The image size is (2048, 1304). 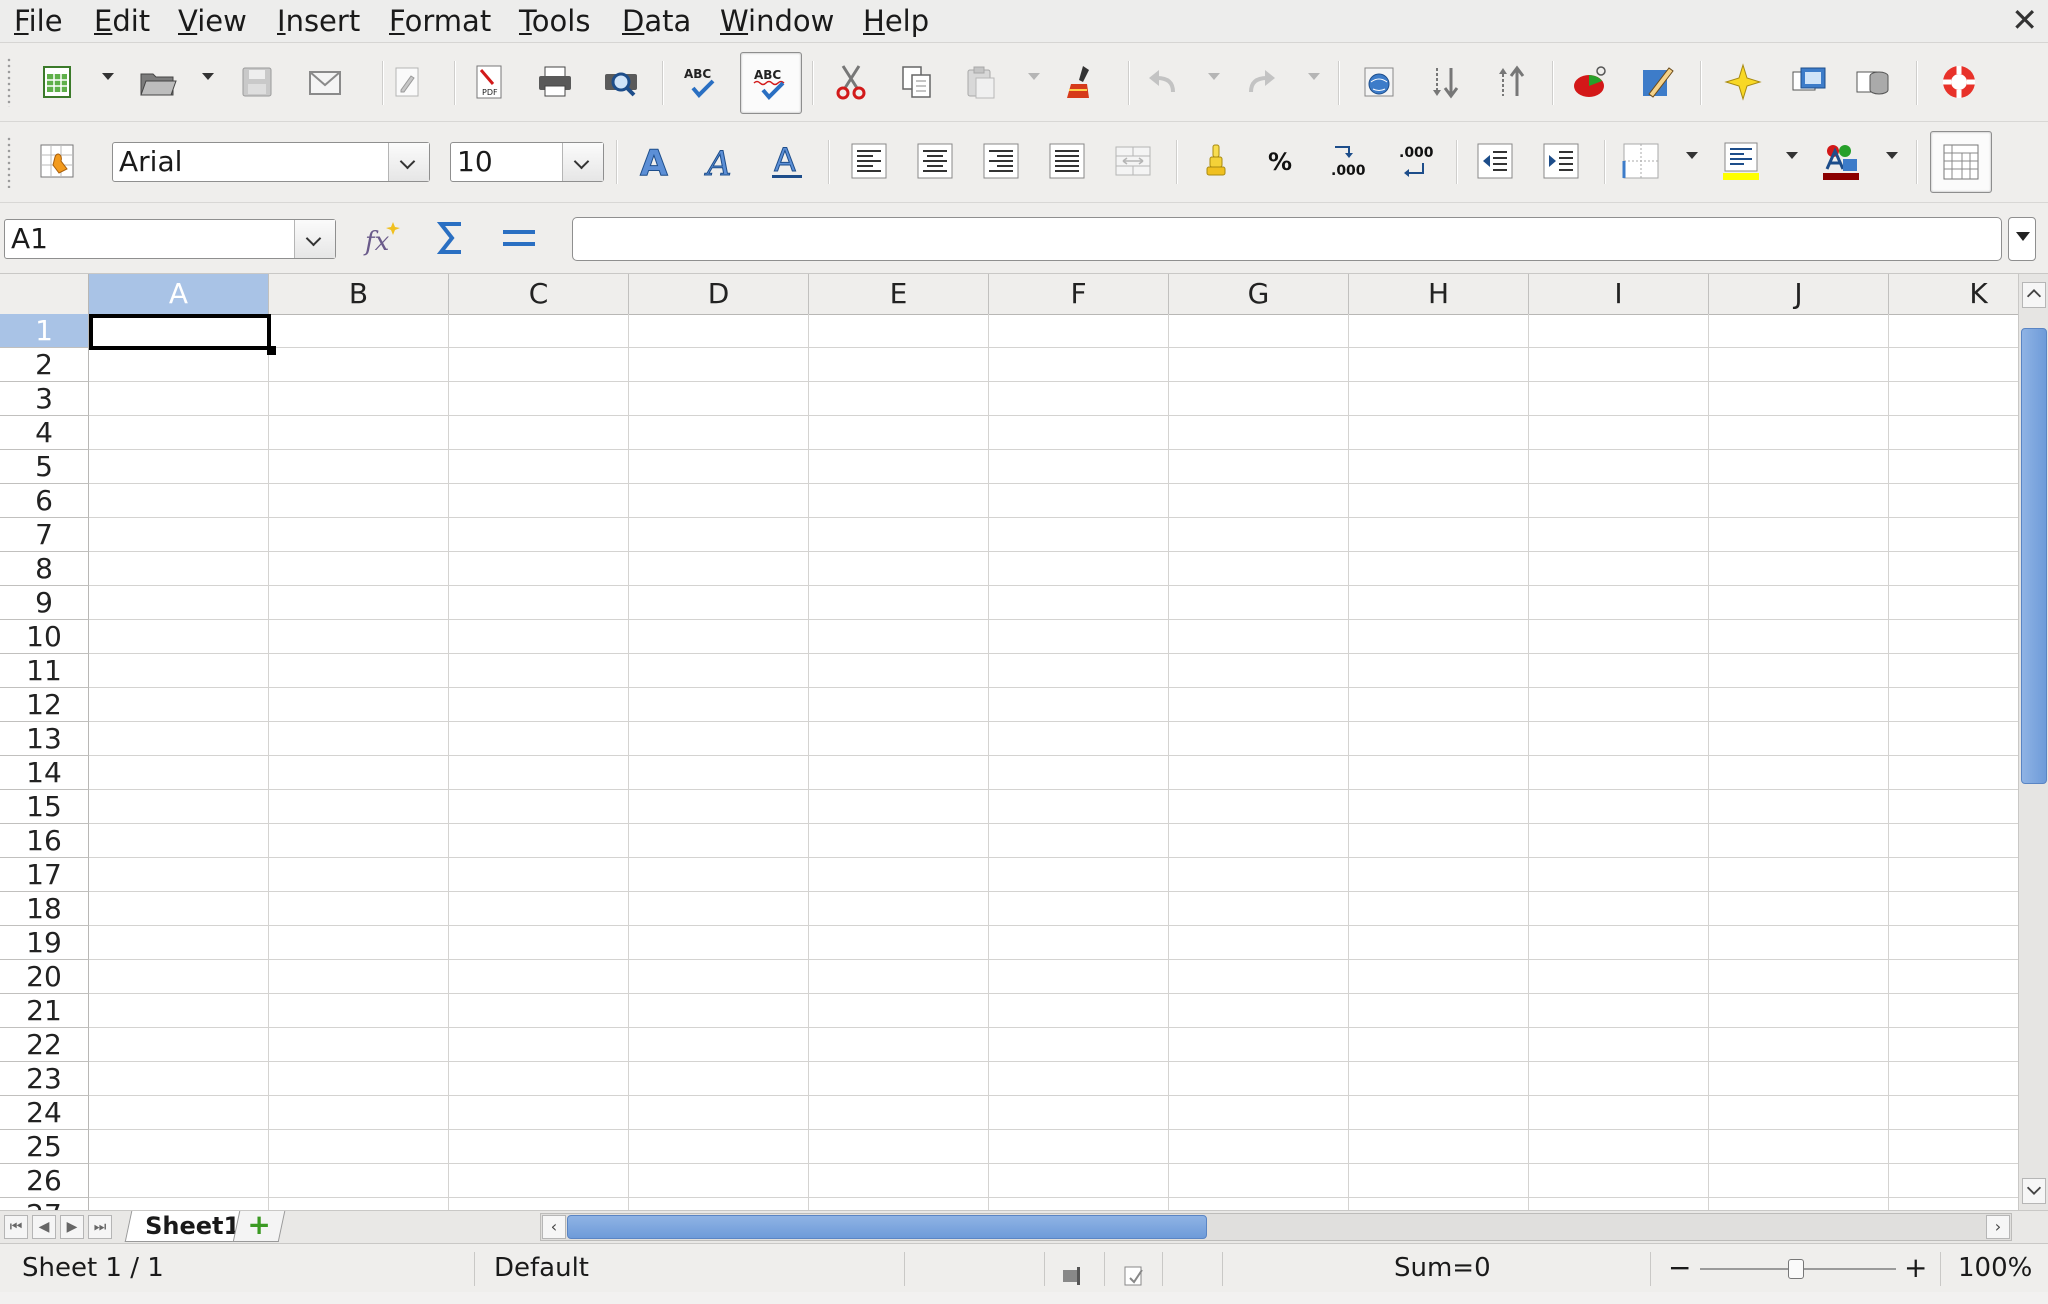 What do you see at coordinates (539, 294) in the screenshot?
I see `column-header-c: C` at bounding box center [539, 294].